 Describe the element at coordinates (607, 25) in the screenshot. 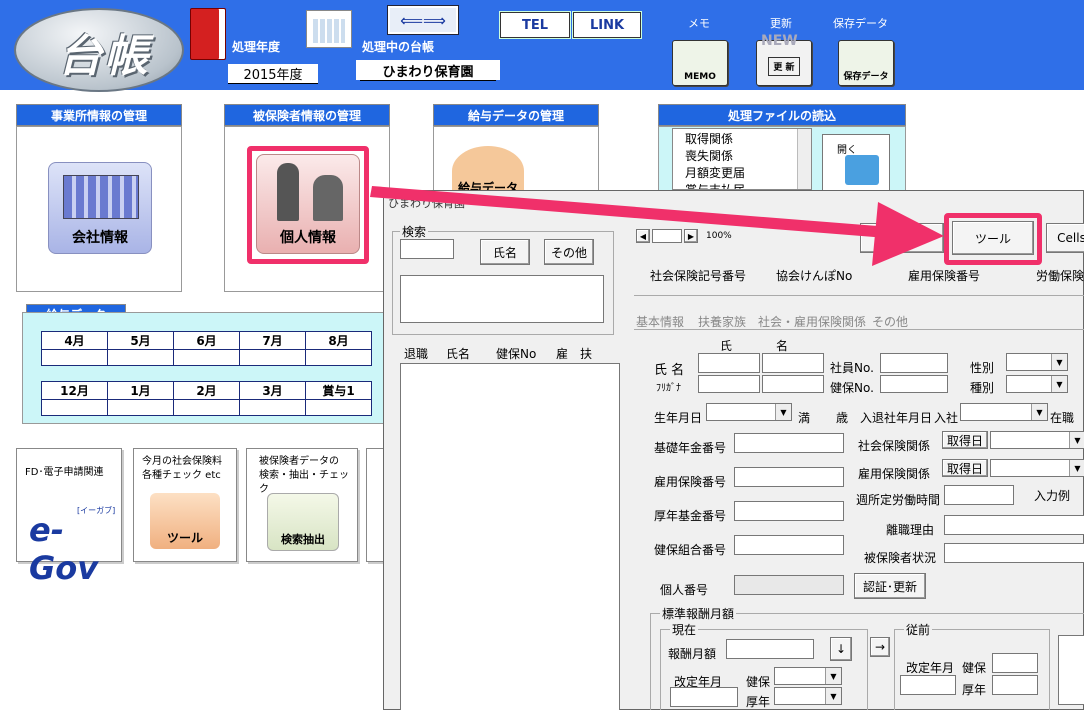

I see `link-button: LINK` at that location.